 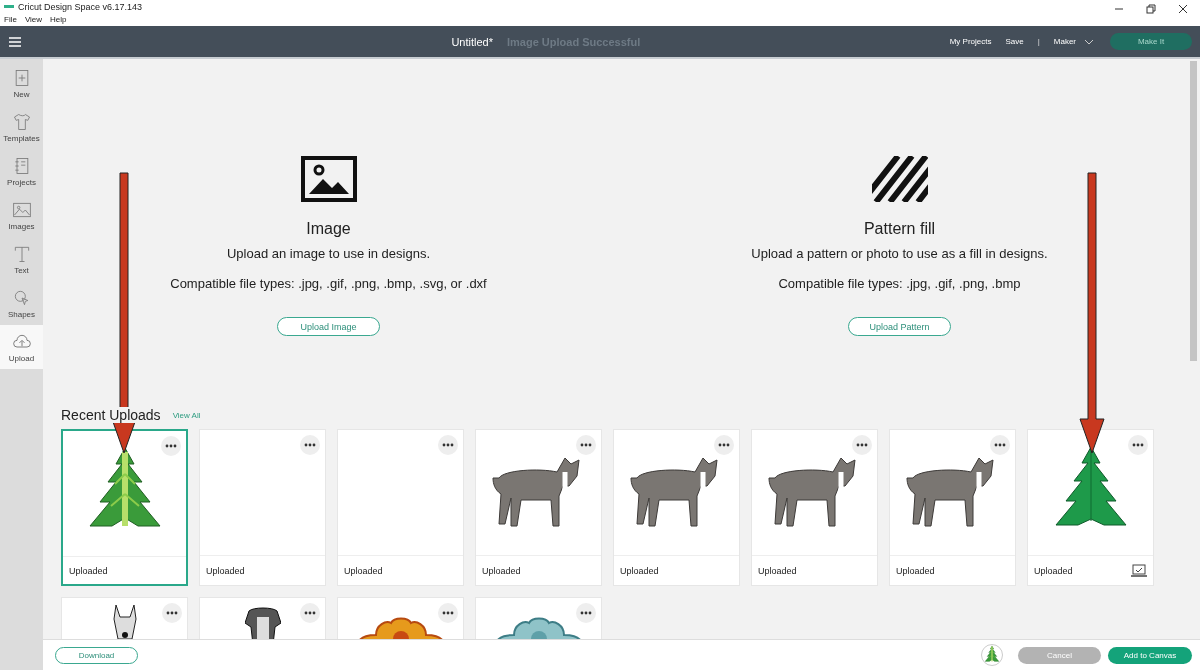 I want to click on t-shirt-icon, so click(x=21, y=121).